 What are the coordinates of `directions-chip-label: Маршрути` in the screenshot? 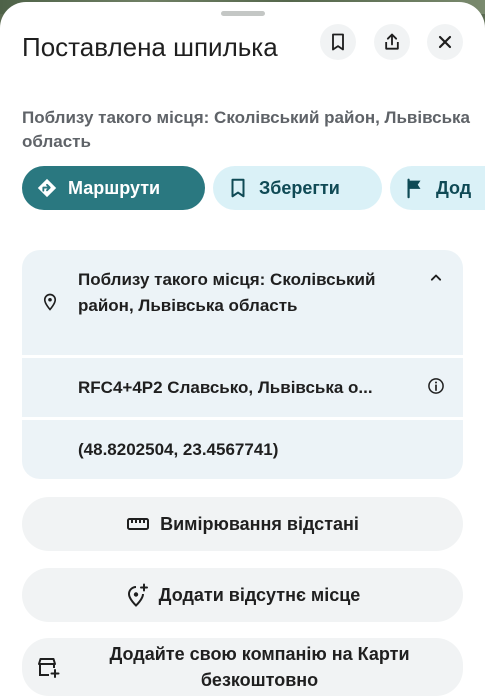 It's located at (114, 187).